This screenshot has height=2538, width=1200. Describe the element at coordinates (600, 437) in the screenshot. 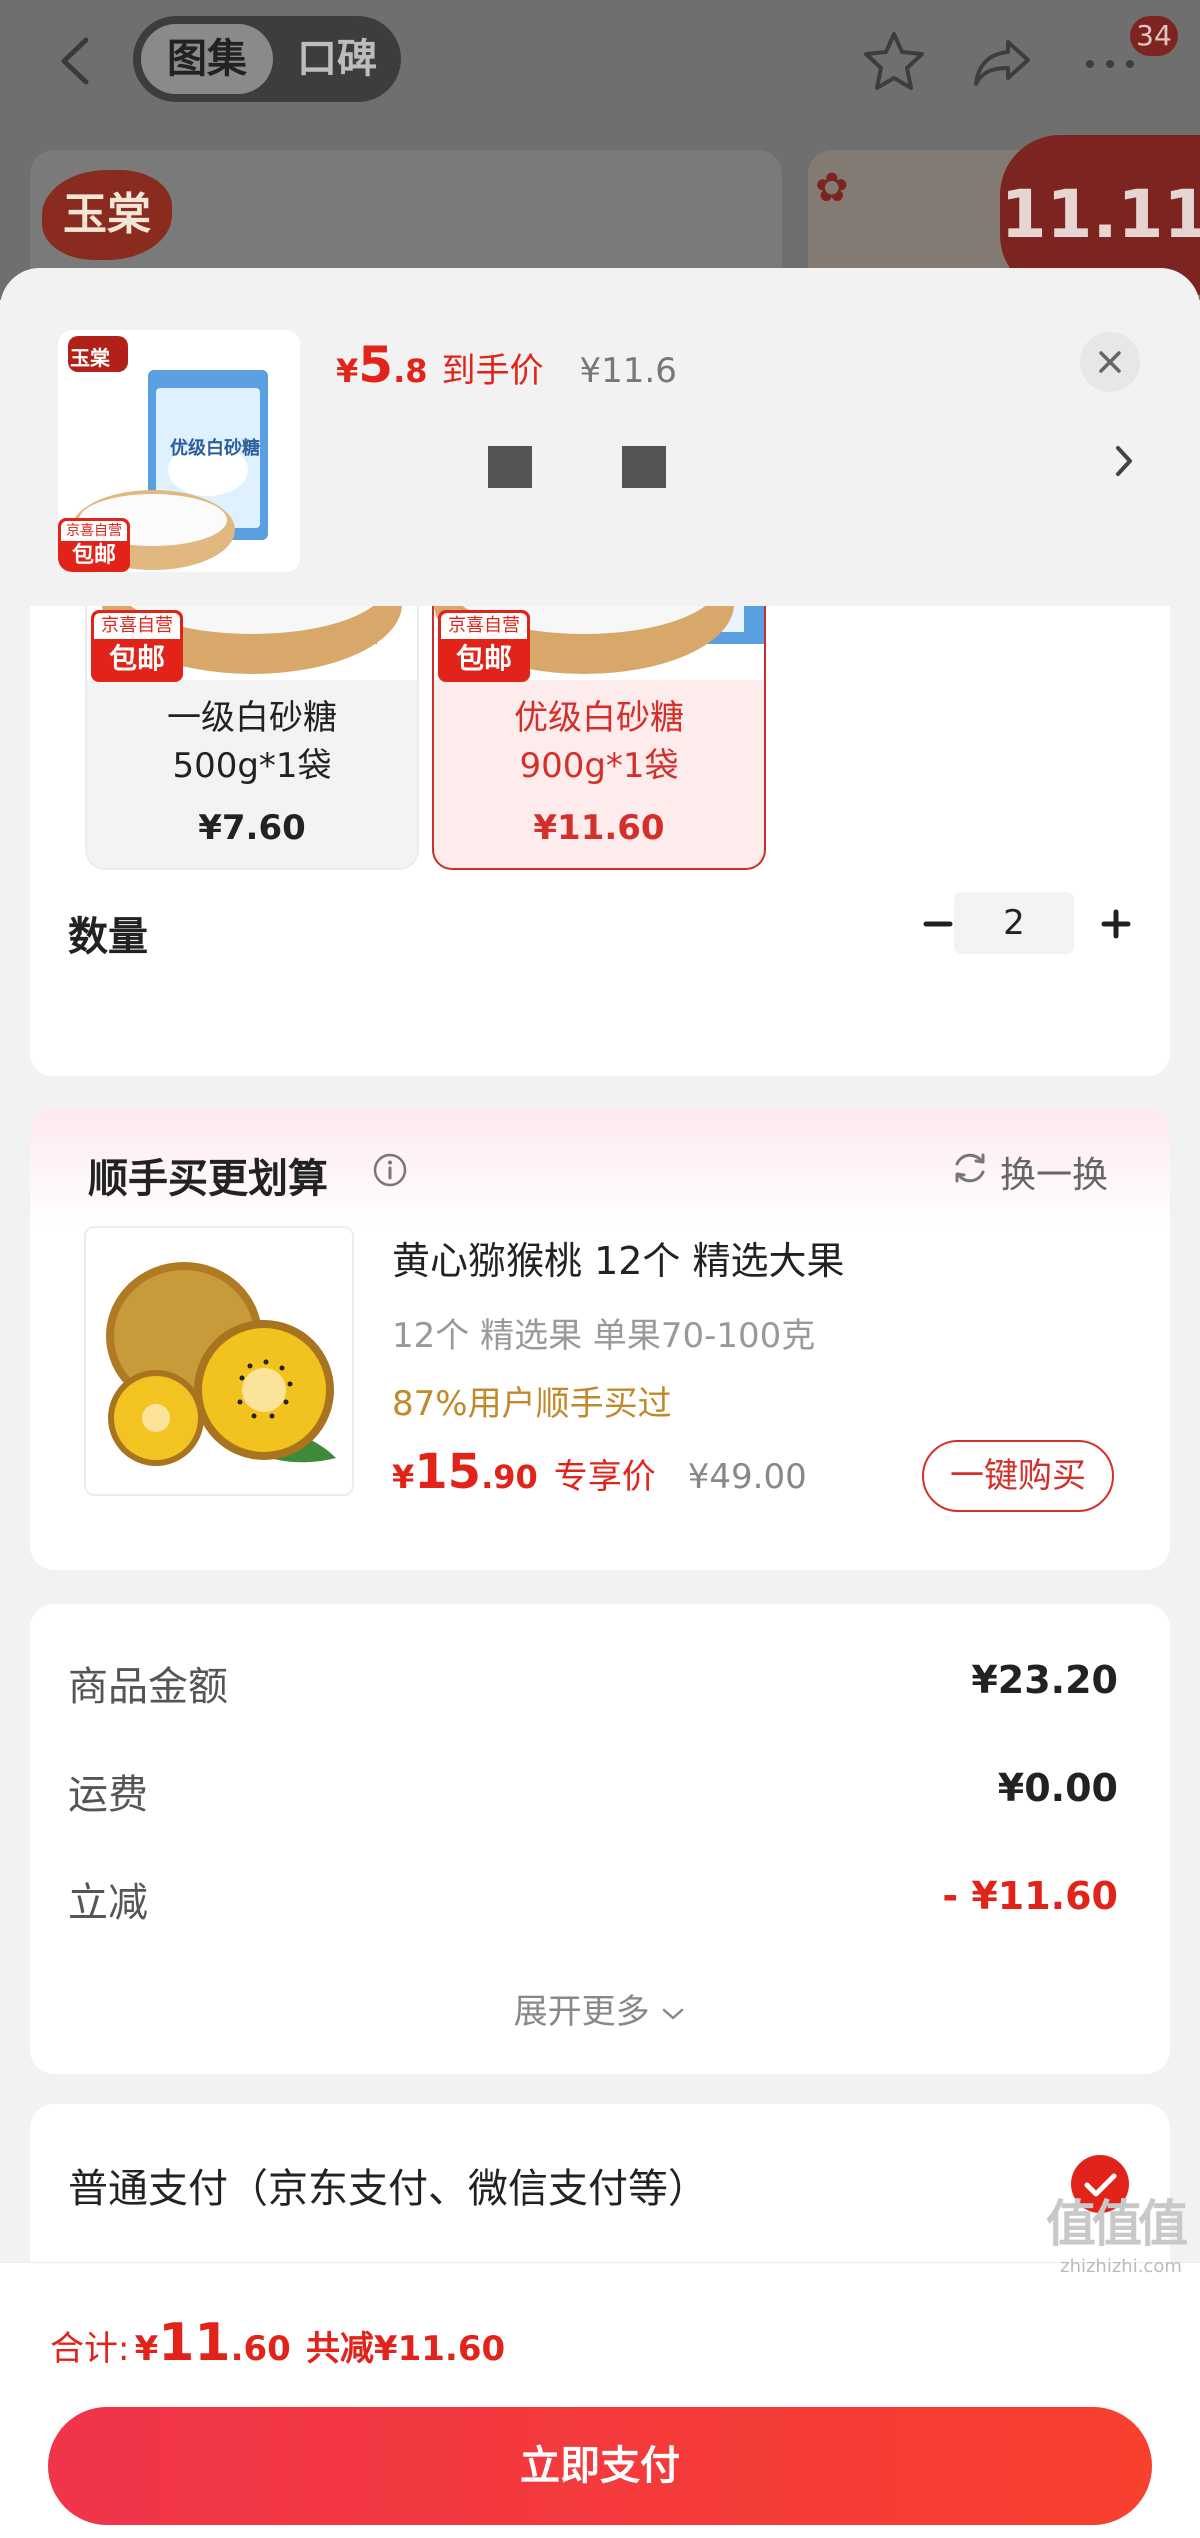

I see `product-header: 玉棠 优级白砂糖 京喜自营 包邮 ¥5.8 到手价 ¥11.6` at that location.